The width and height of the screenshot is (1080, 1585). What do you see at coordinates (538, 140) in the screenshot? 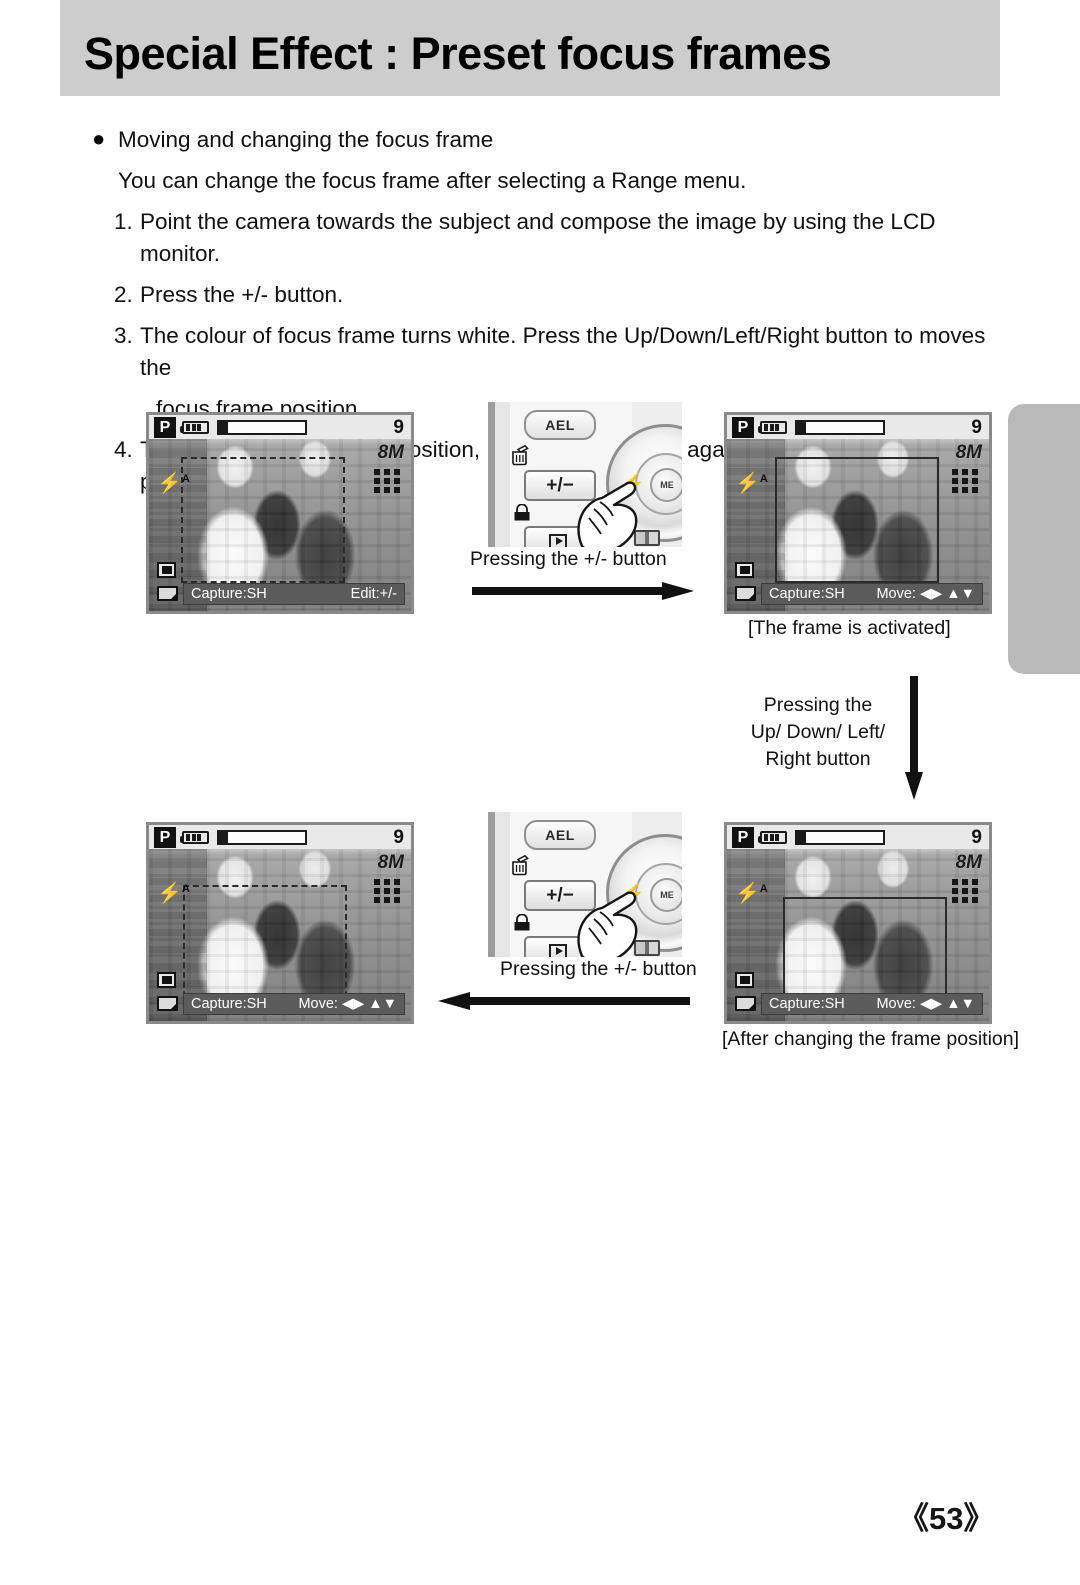
I see `bullet-heading-row: ● Moving and changing the focus frame` at bounding box center [538, 140].